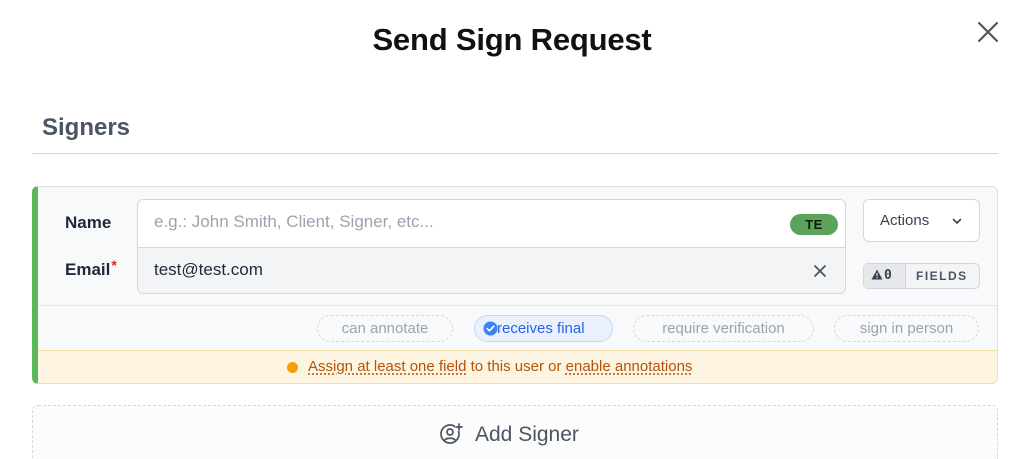 The image size is (1024, 459). I want to click on email-label-text: Email, so click(88, 269).